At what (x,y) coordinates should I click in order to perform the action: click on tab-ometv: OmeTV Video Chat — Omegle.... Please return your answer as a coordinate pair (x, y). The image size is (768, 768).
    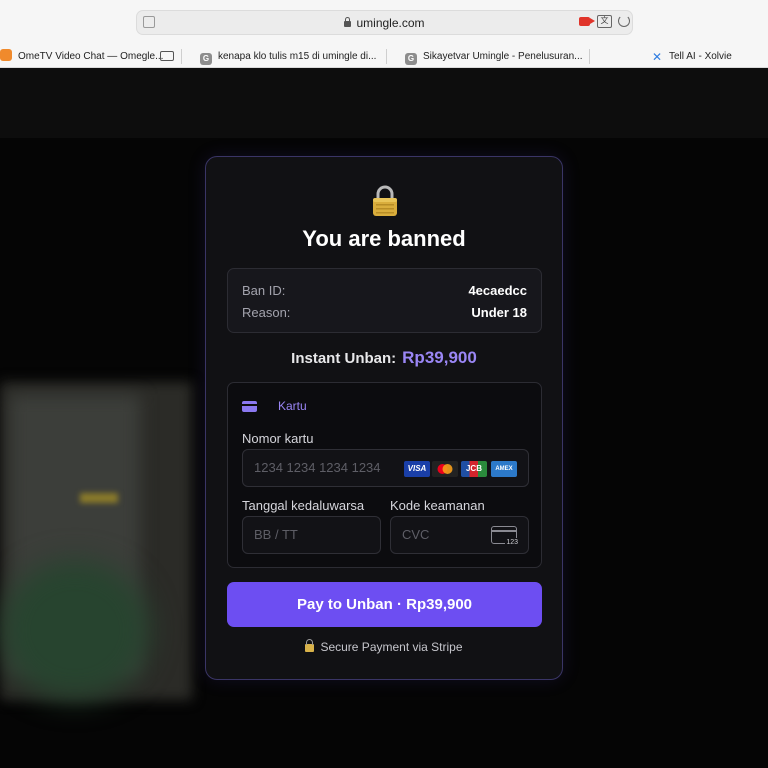
    Looking at the image, I should click on (89, 56).